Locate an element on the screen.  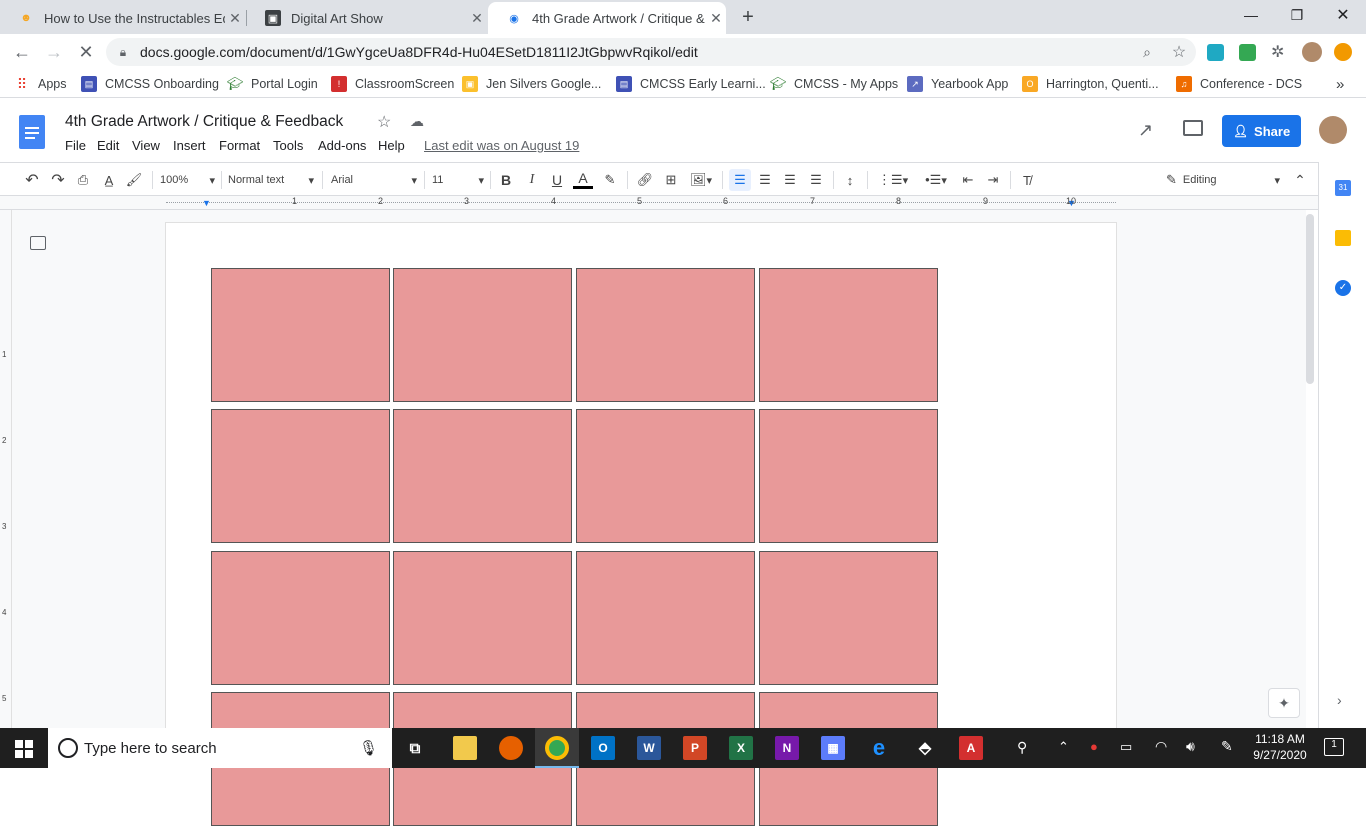
left-indent-marker: ▼ is located at coordinates (206, 203).